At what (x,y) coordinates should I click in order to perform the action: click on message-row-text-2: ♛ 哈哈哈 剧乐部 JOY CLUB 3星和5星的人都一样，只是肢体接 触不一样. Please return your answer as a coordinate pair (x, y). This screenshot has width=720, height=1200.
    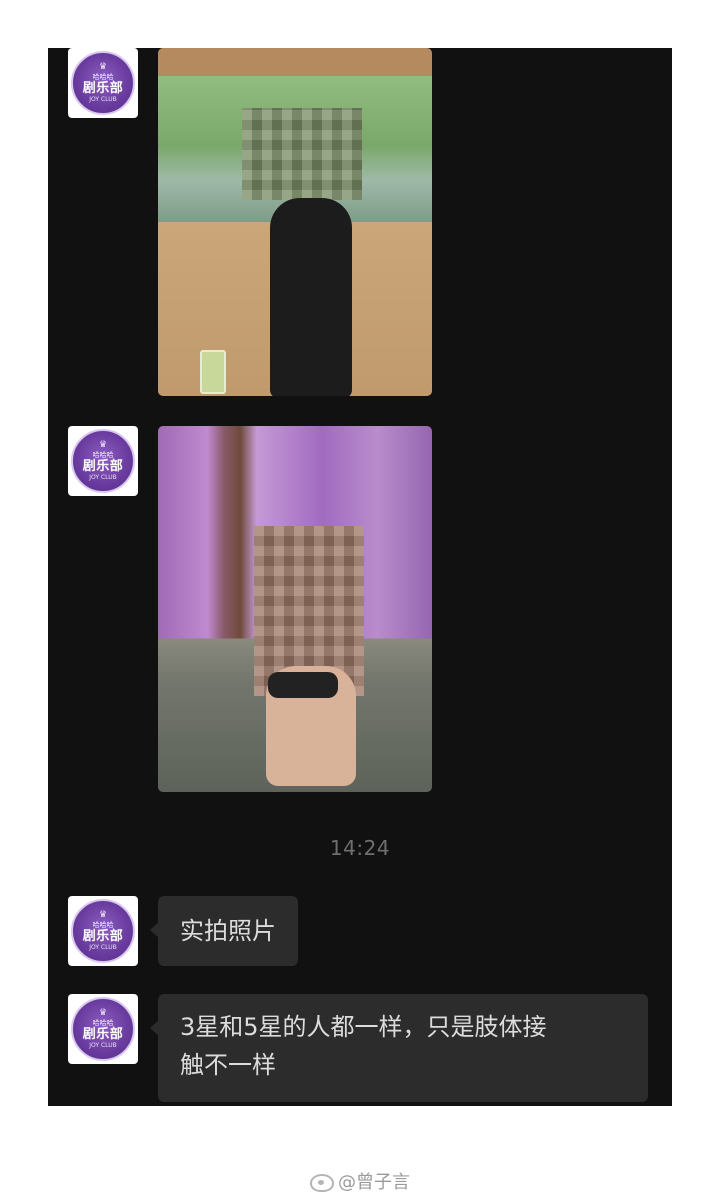
    Looking at the image, I should click on (358, 1048).